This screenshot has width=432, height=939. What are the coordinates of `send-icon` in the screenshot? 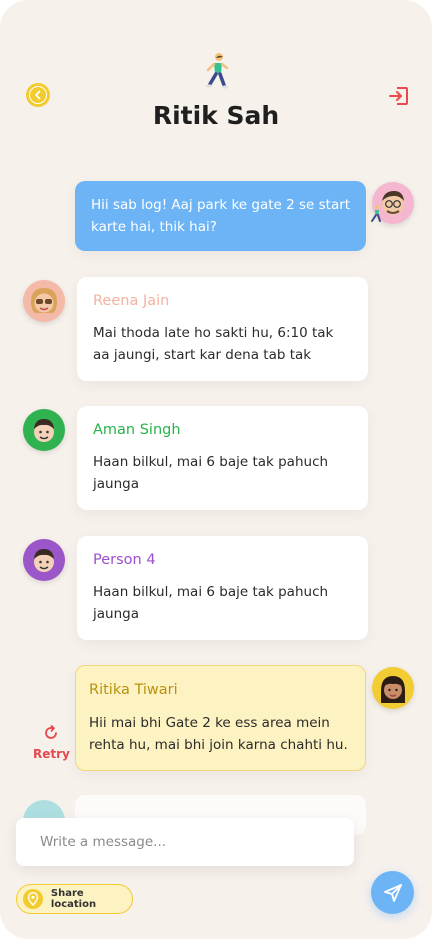 It's located at (392, 892).